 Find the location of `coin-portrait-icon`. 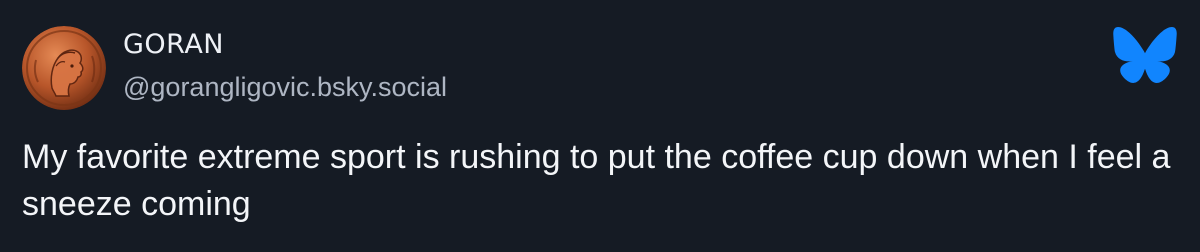

coin-portrait-icon is located at coordinates (64, 68).